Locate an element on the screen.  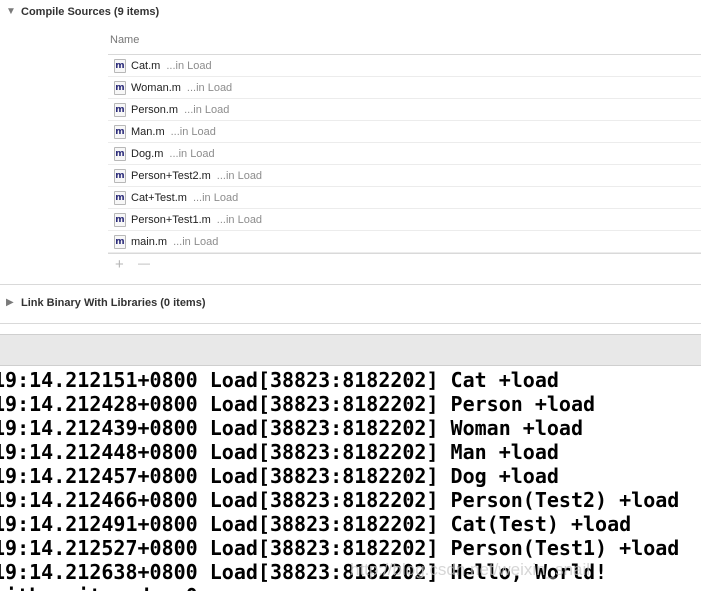
compile-sources-title: Compile Sources (9 items) is located at coordinates (90, 12).